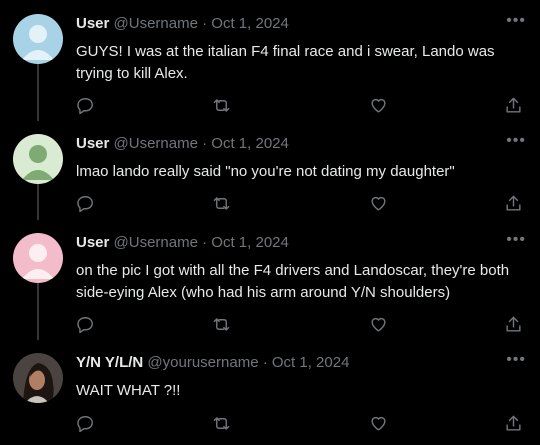 The width and height of the screenshot is (540, 445). Describe the element at coordinates (202, 362) in the screenshot. I see `handle: @yourusername` at that location.